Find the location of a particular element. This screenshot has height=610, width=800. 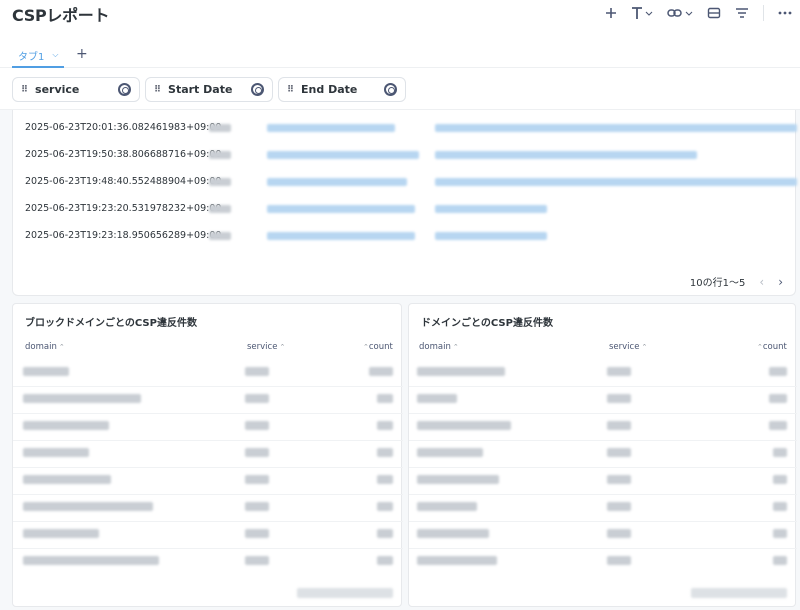

table-row: 2025-06-23T19:23:18.950656289+09:00 is located at coordinates (405, 235).